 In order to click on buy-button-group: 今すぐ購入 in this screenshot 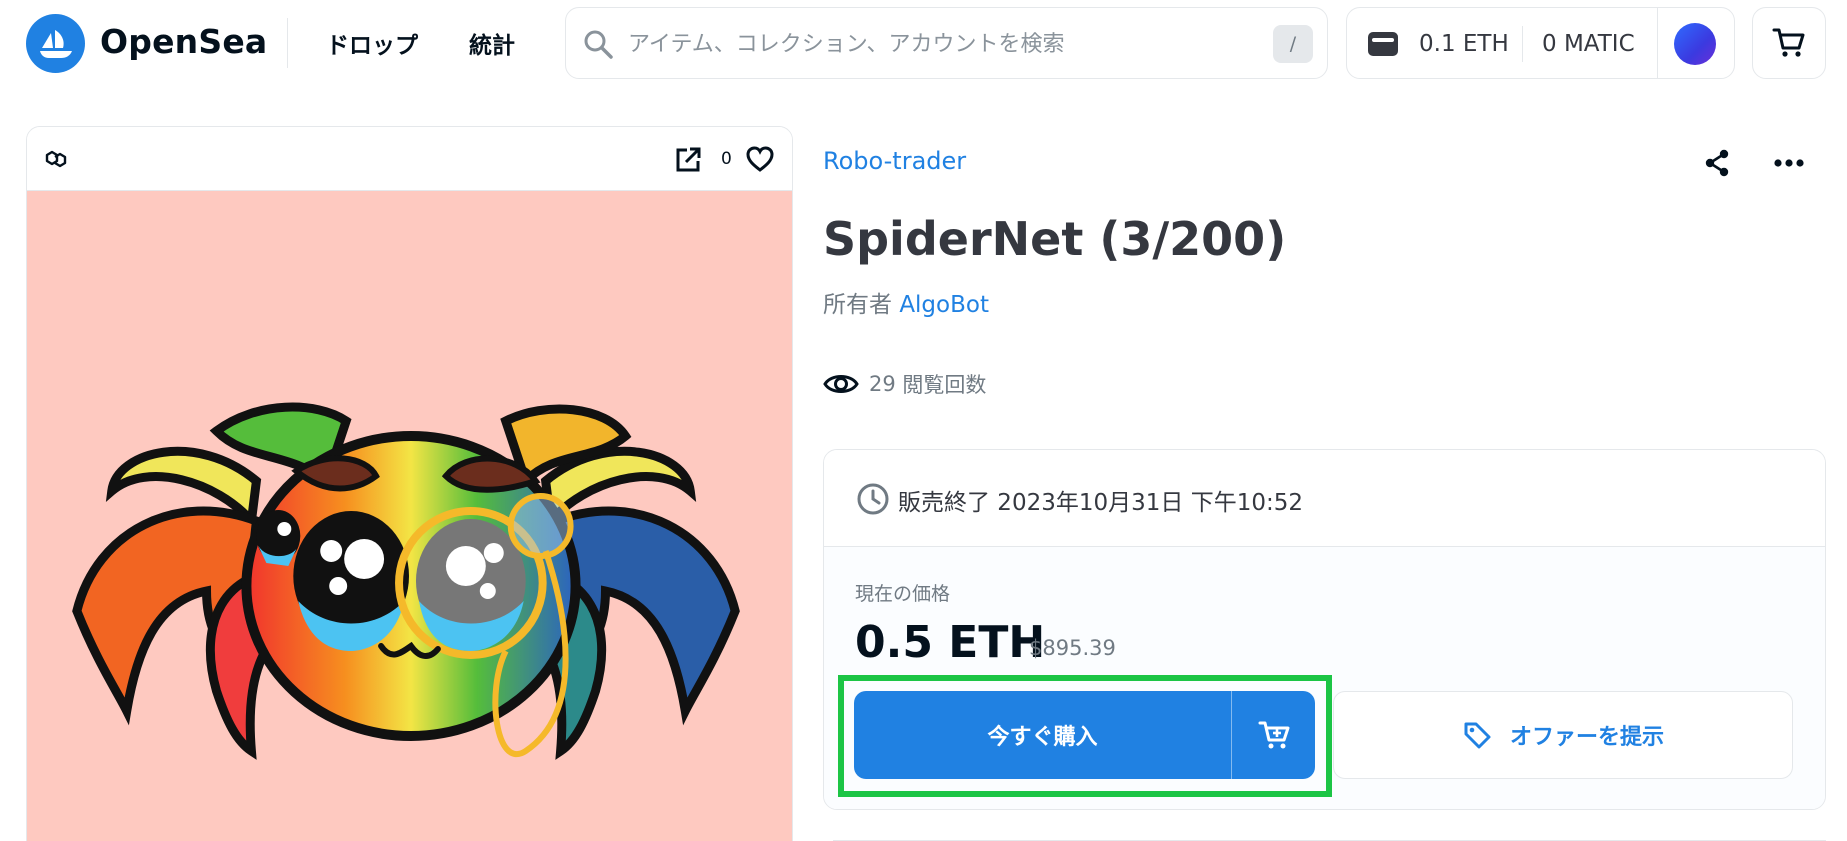, I will do `click(1084, 735)`.